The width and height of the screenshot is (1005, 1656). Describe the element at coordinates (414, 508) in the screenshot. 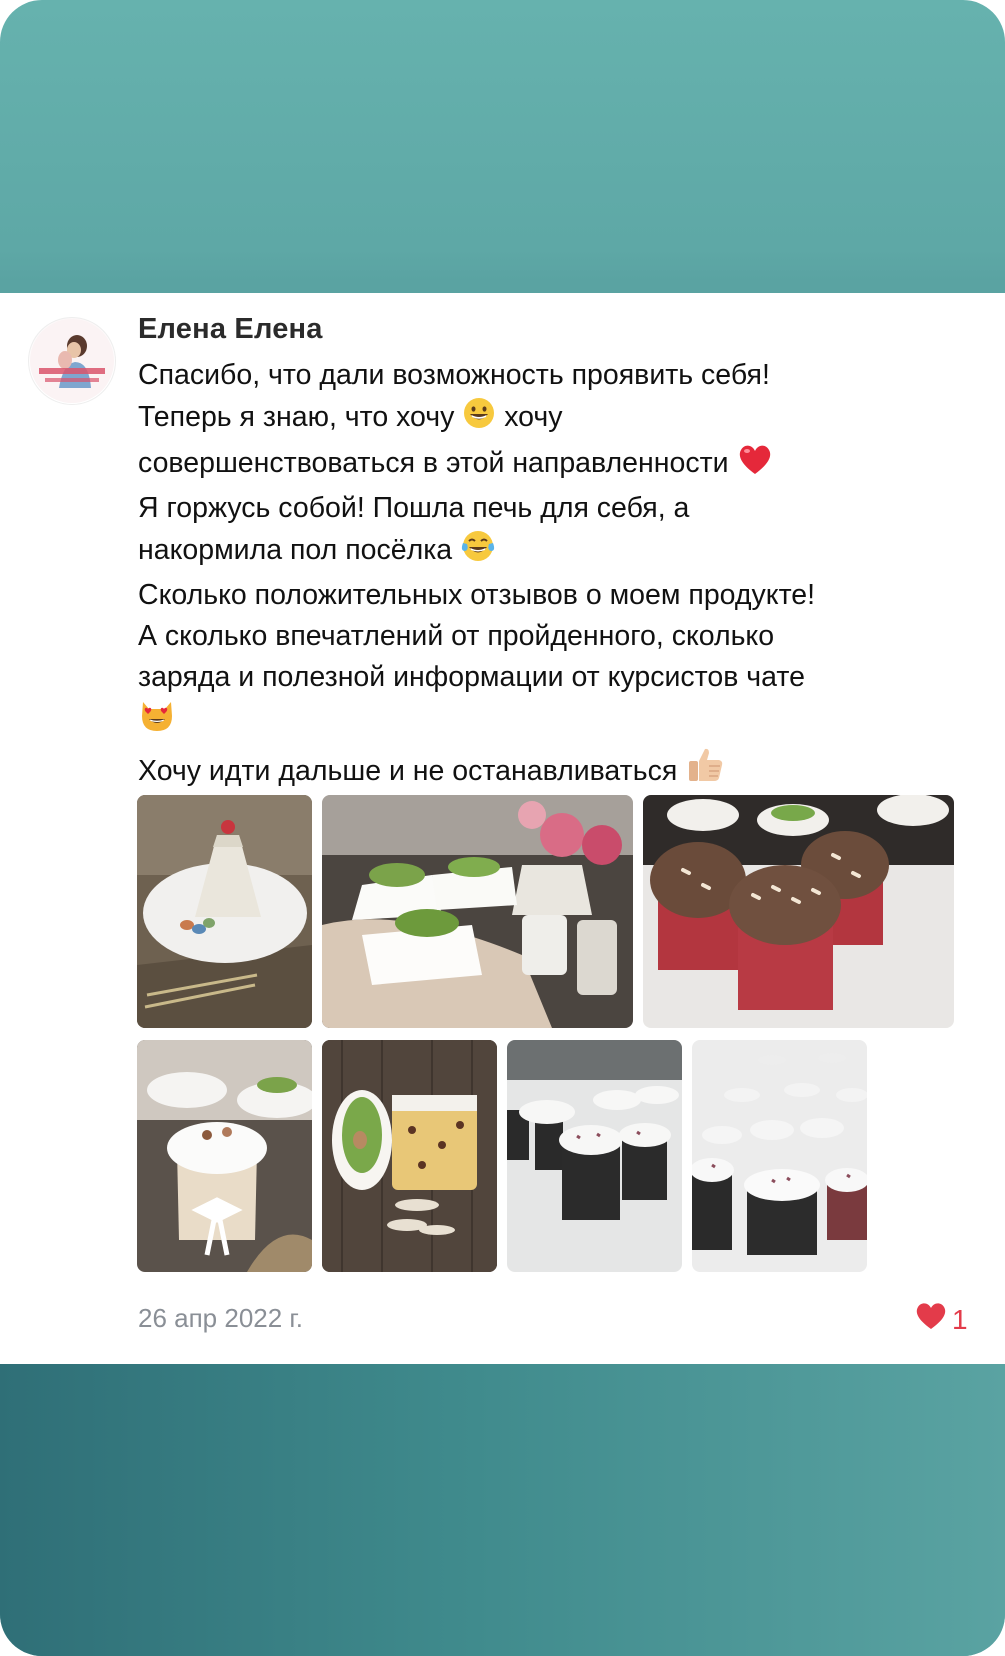

I see `text-line: Я горжусь собой! Пошла печь для себя, а` at that location.